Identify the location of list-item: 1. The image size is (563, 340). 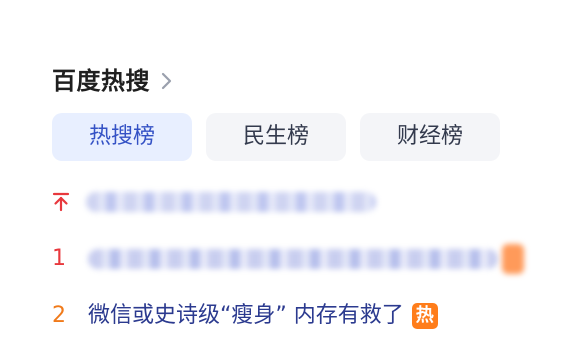
(288, 259).